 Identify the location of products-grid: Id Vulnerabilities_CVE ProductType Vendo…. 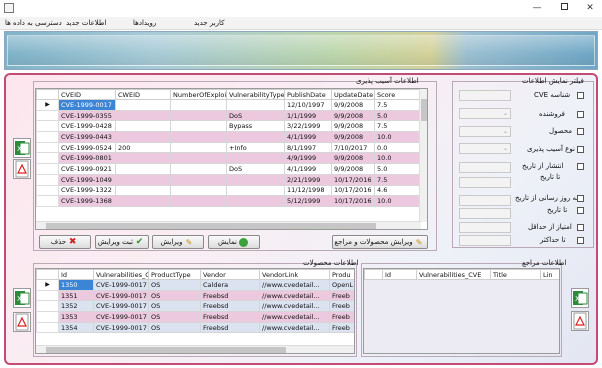
(195, 311).